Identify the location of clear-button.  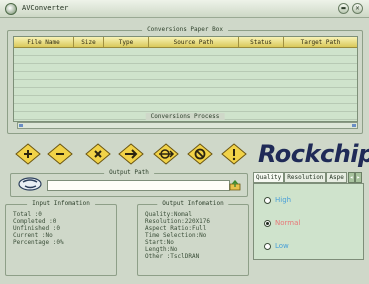
(98, 154).